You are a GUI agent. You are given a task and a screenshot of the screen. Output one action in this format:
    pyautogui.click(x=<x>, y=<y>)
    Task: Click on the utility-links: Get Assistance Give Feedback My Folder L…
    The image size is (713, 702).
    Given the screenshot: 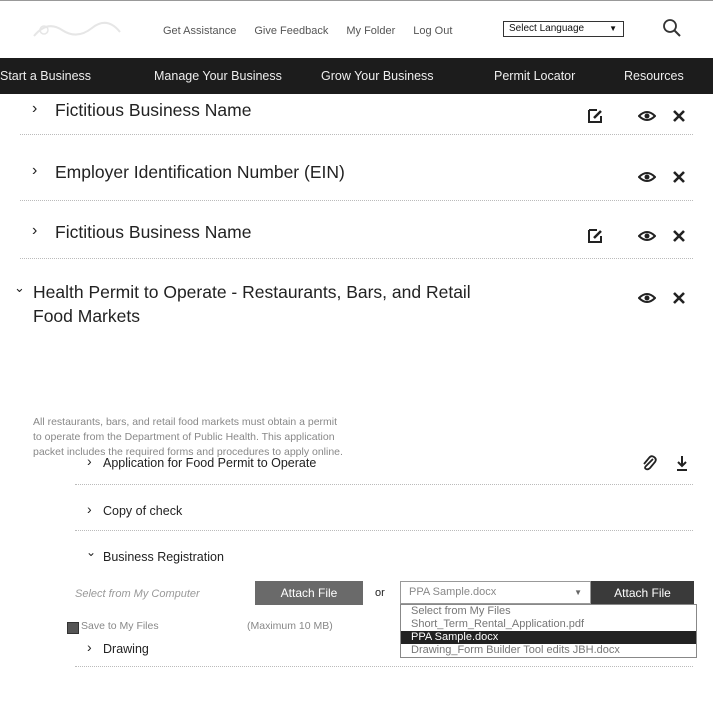 What is the action you would take?
    pyautogui.click(x=307, y=31)
    